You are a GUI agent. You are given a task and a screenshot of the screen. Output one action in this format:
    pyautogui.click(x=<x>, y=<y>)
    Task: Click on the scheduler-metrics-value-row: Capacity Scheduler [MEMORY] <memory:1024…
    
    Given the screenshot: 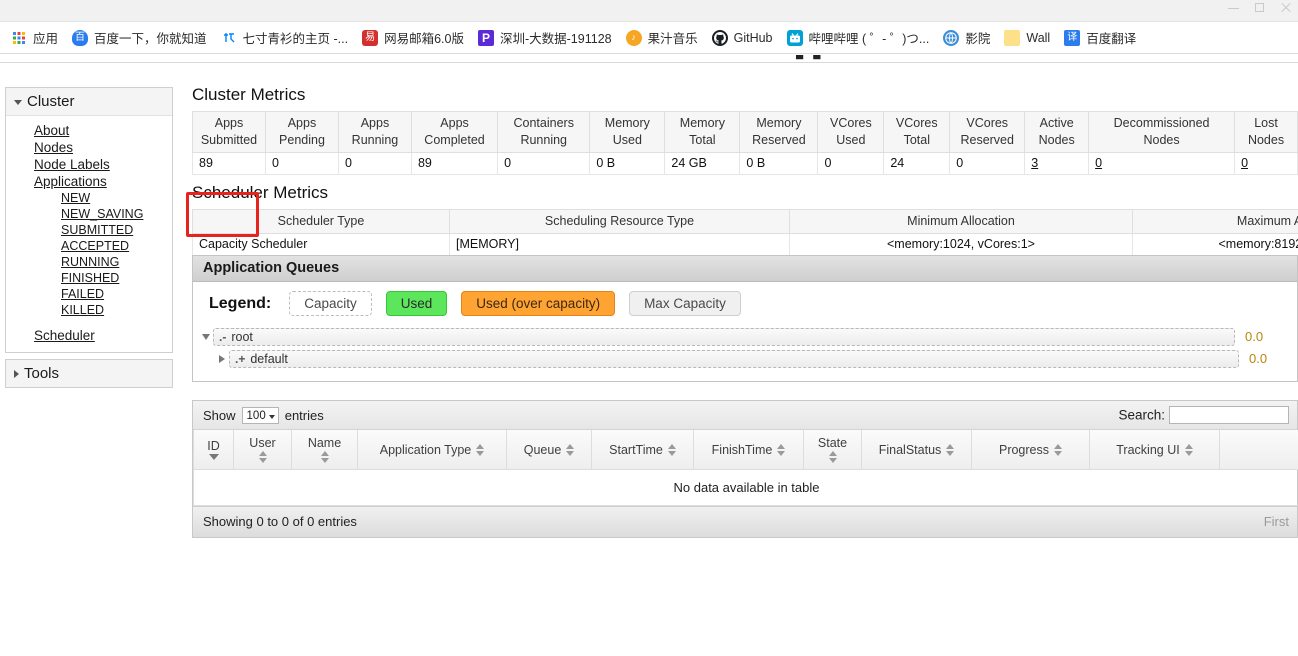 What is the action you would take?
    pyautogui.click(x=745, y=244)
    